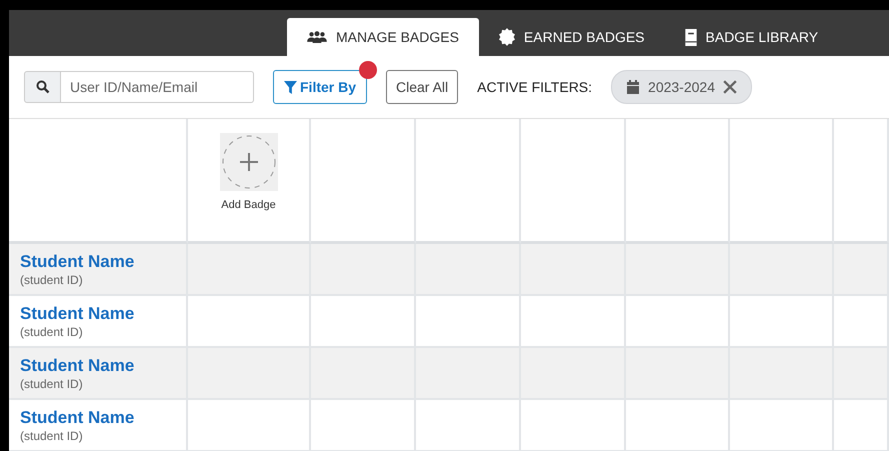 This screenshot has height=451, width=889. What do you see at coordinates (571, 37) in the screenshot?
I see `tab: EARNED BADGES` at bounding box center [571, 37].